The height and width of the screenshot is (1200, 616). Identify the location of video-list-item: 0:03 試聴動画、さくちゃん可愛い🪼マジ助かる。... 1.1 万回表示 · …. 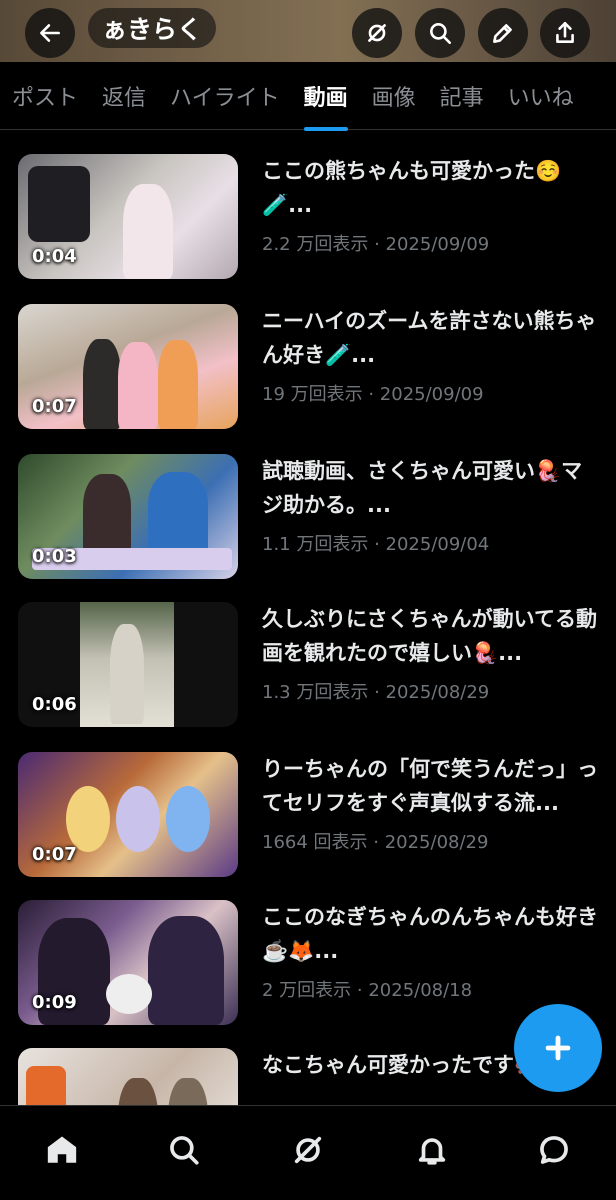
(313, 516).